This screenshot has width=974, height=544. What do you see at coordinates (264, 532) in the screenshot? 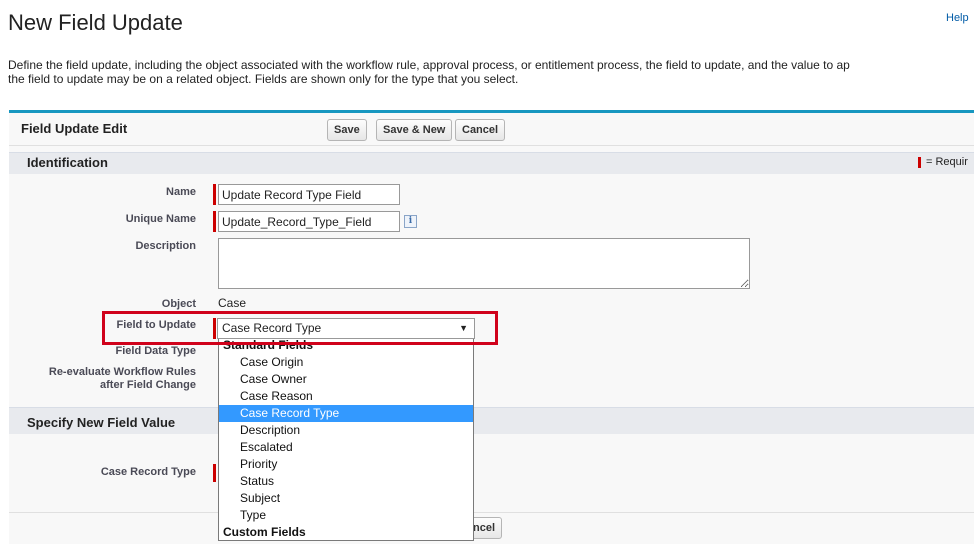
I see `dropdown-group-custom-fields: Custom Fields` at bounding box center [264, 532].